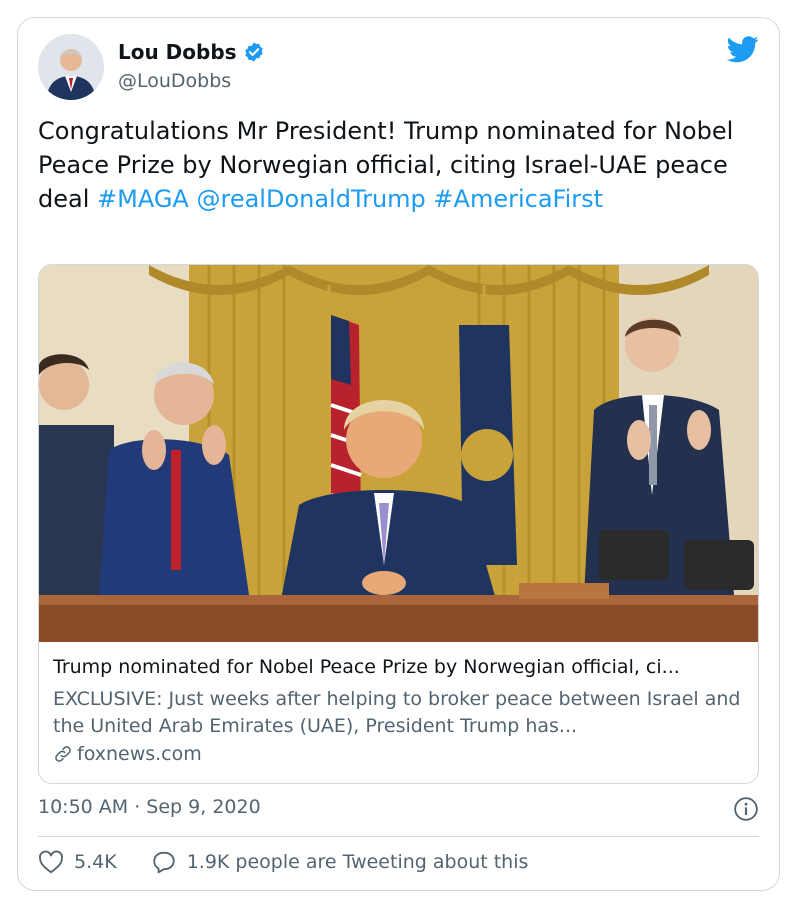  Describe the element at coordinates (95, 862) in the screenshot. I see `like-count: 5.4K` at that location.